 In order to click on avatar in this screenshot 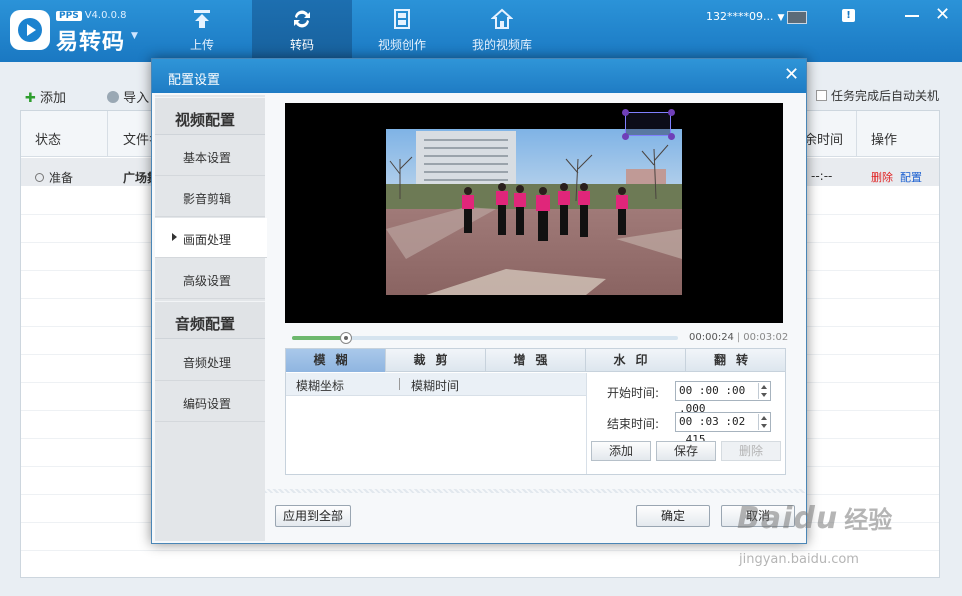, I will do `click(797, 17)`.